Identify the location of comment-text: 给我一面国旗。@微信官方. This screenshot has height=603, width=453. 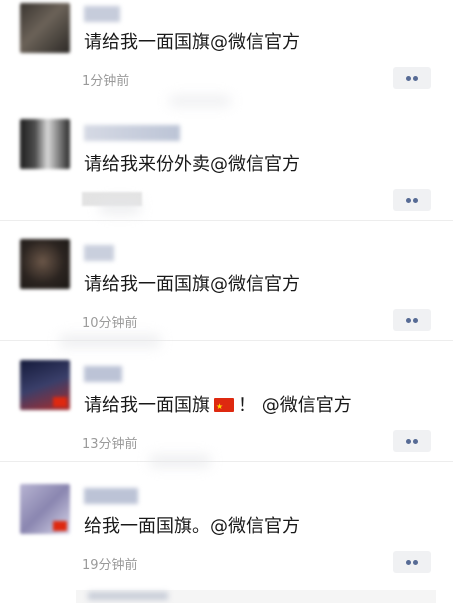
(192, 526).